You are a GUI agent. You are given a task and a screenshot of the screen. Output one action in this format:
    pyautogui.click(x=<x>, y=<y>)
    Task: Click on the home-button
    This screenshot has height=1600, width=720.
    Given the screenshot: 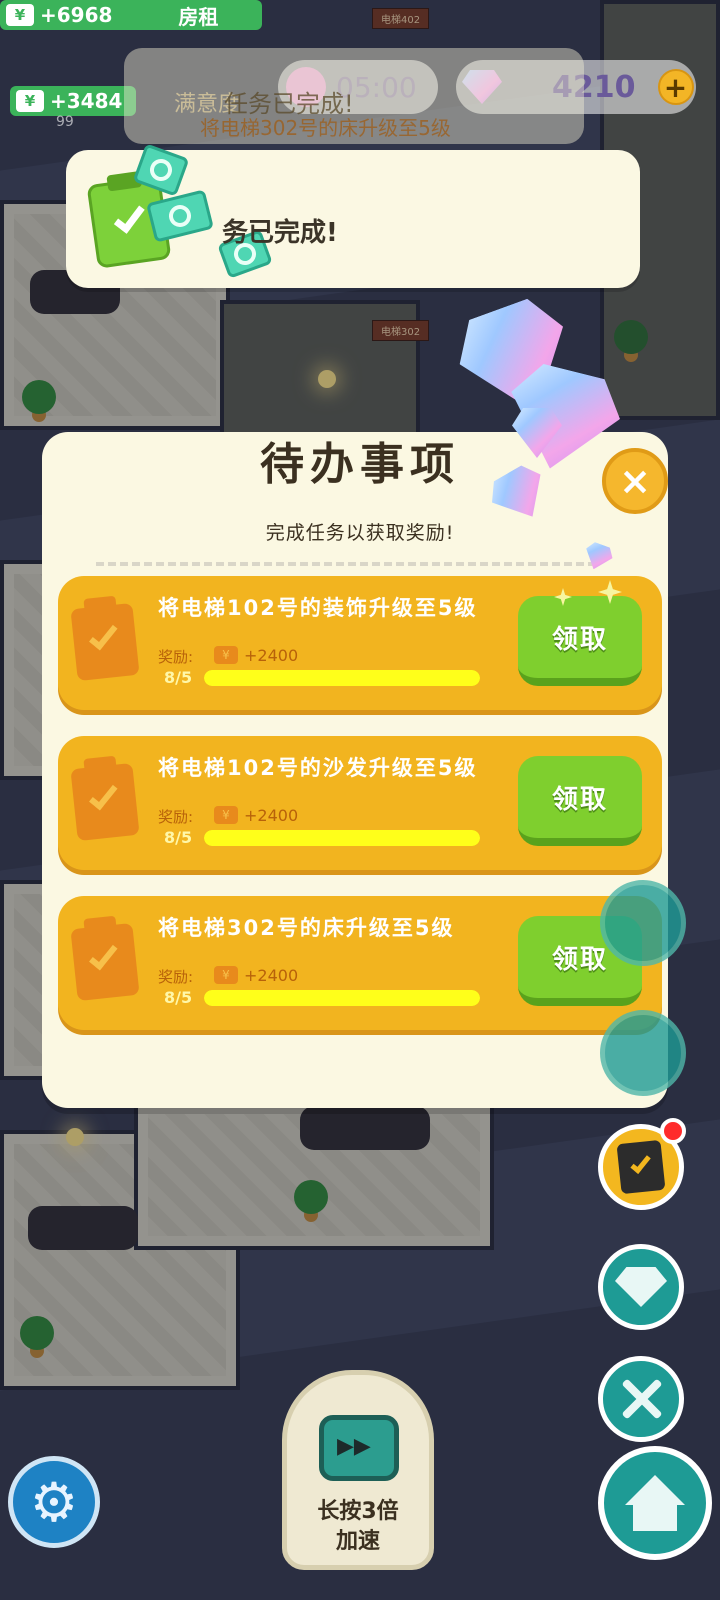 What is the action you would take?
    pyautogui.click(x=655, y=1503)
    